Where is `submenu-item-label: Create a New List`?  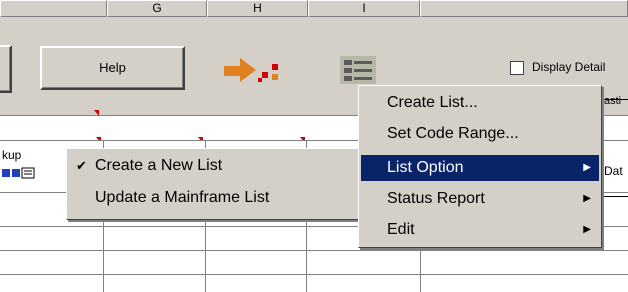
submenu-item-label: Create a New List is located at coordinates (159, 165).